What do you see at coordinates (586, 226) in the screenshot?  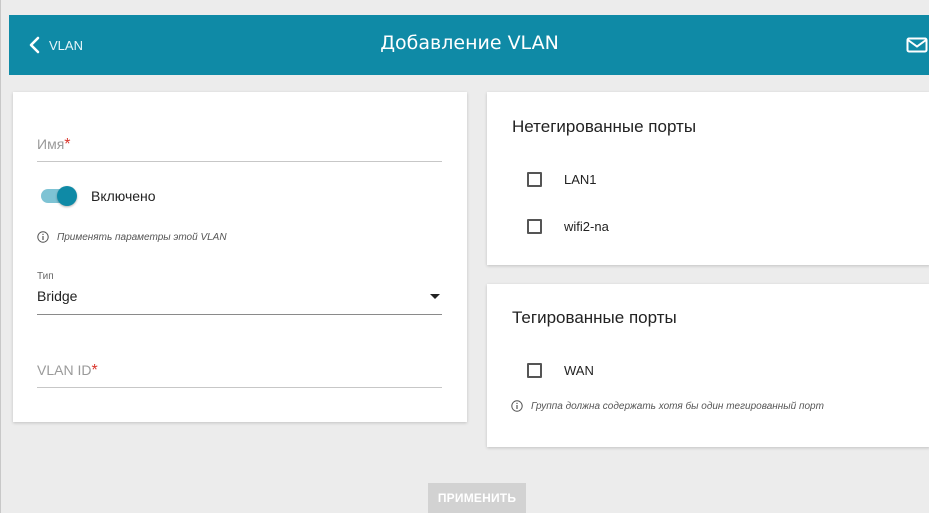 I see `port-label: wifi2-na` at bounding box center [586, 226].